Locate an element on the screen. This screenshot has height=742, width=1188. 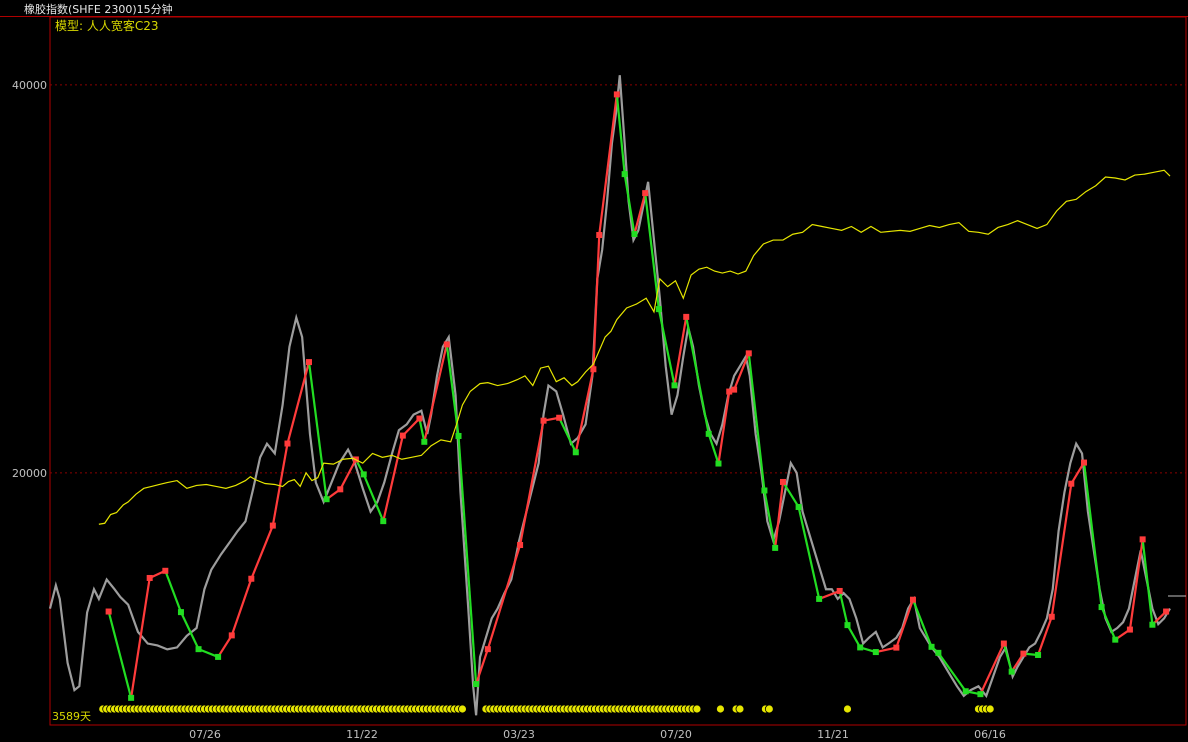
x-tick-label: 03/23 is located at coordinates (519, 734).